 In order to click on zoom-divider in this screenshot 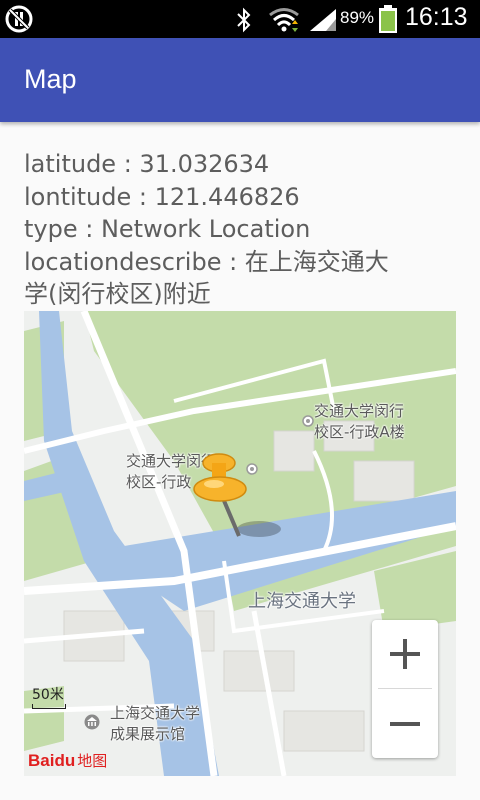, I will do `click(405, 688)`.